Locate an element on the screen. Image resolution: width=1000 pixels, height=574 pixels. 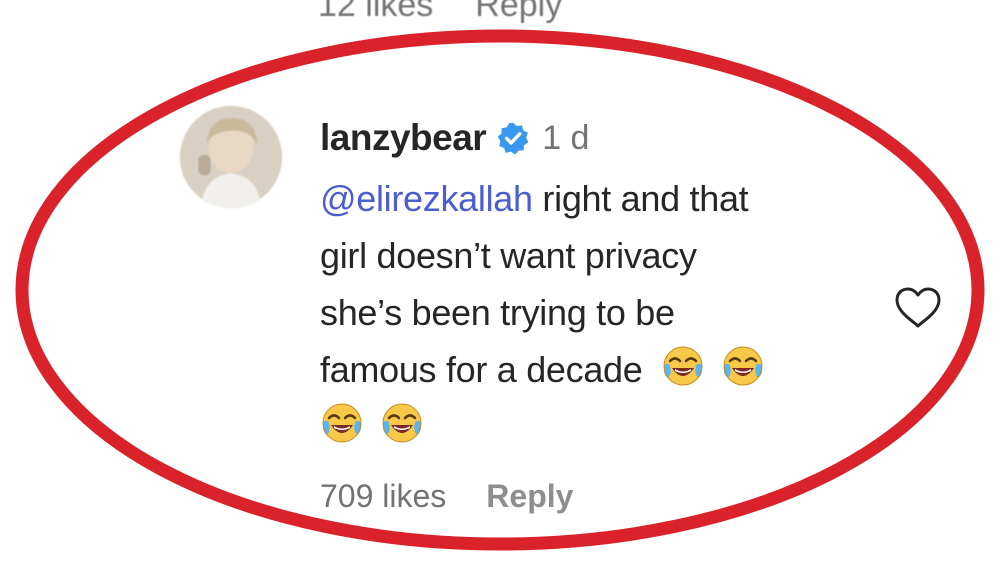
previous-comment-reply-button: Reply is located at coordinates (518, 12).